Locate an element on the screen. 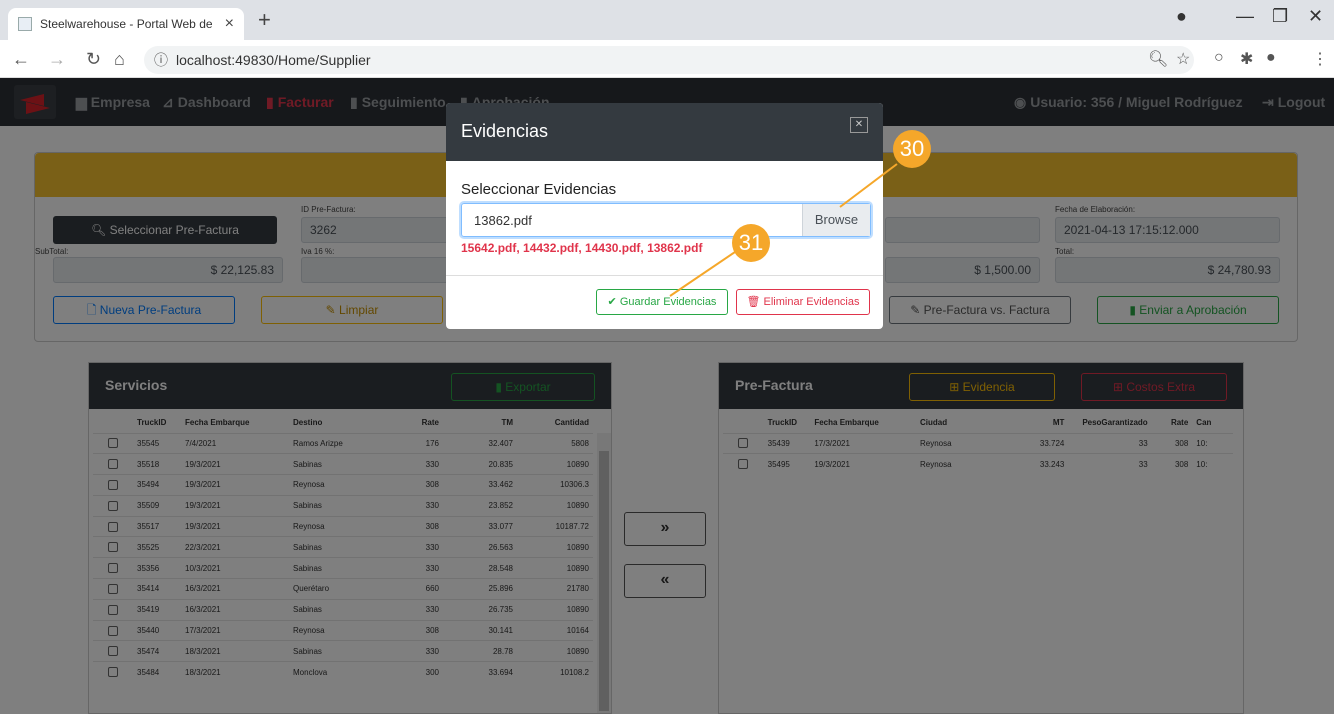 This screenshot has height=714, width=1334. callout-lines is located at coordinates (783, 230).